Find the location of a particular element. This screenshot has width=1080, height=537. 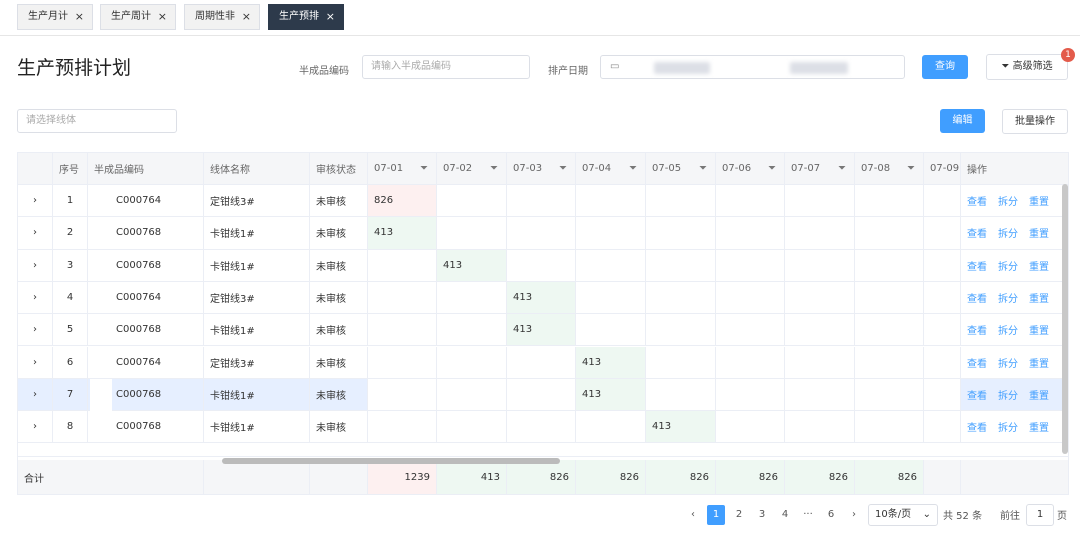

page-3: 3 is located at coordinates (762, 515).